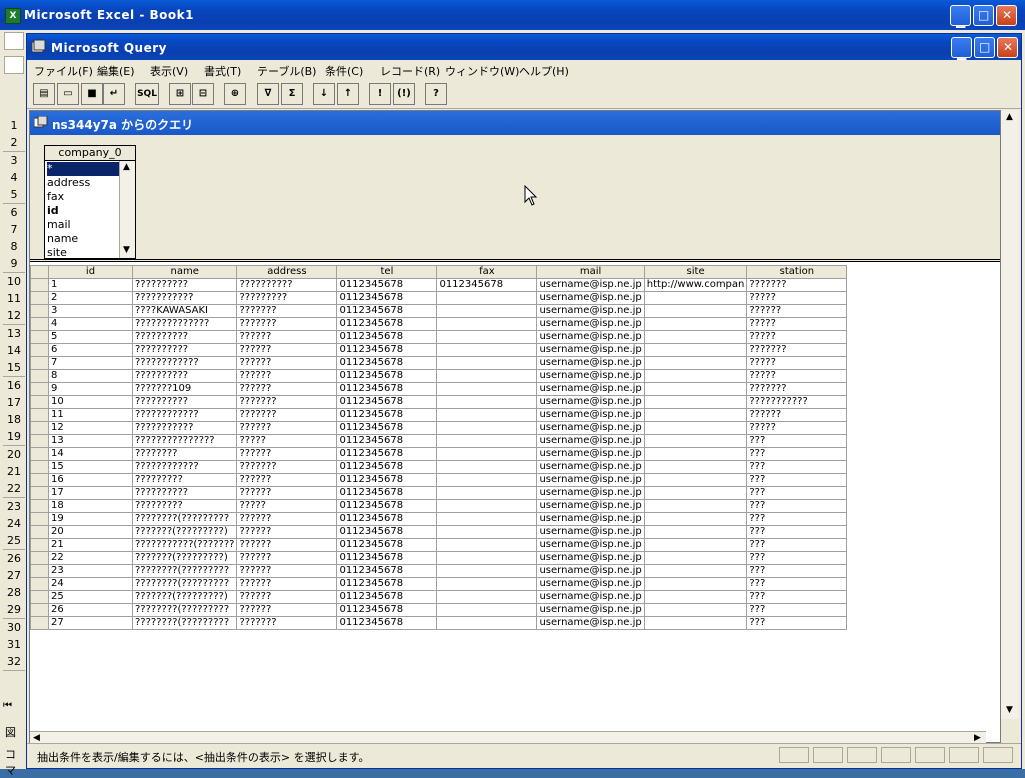  Describe the element at coordinates (90, 272) in the screenshot. I see `col-header-id: id` at that location.